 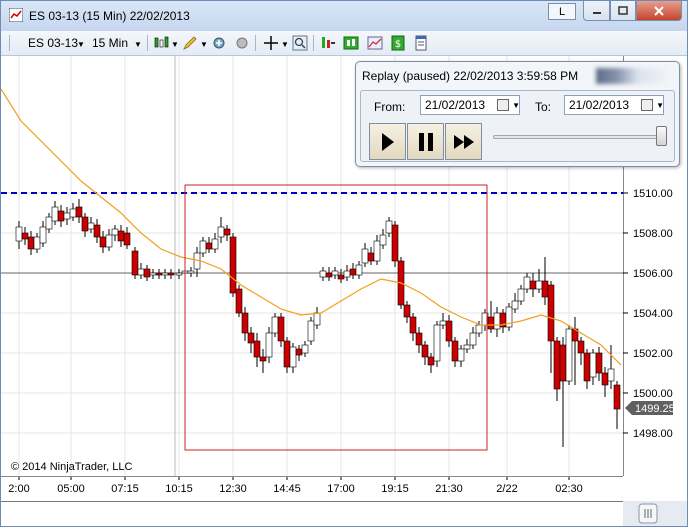 What do you see at coordinates (219, 43) in the screenshot?
I see `add-indicator-icon` at bounding box center [219, 43].